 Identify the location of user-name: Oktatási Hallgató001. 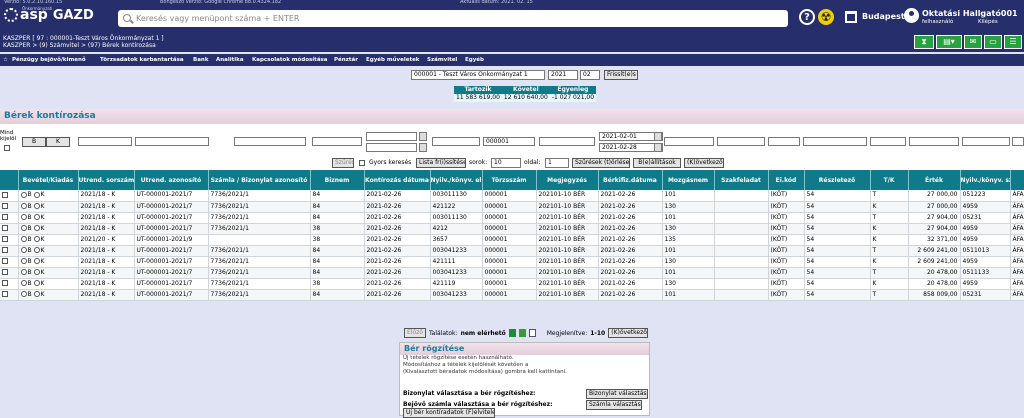
(970, 13).